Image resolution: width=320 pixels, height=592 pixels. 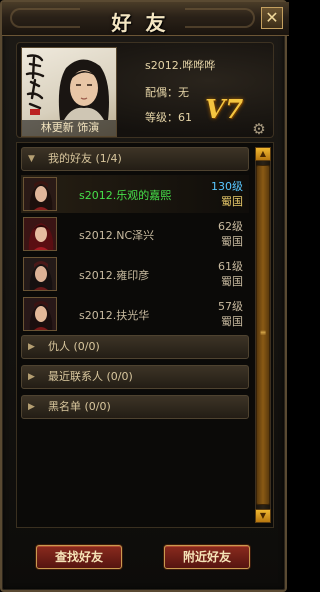 I want to click on friend-row: s2012.NC泽兴 62级 蜀国, so click(x=135, y=234).